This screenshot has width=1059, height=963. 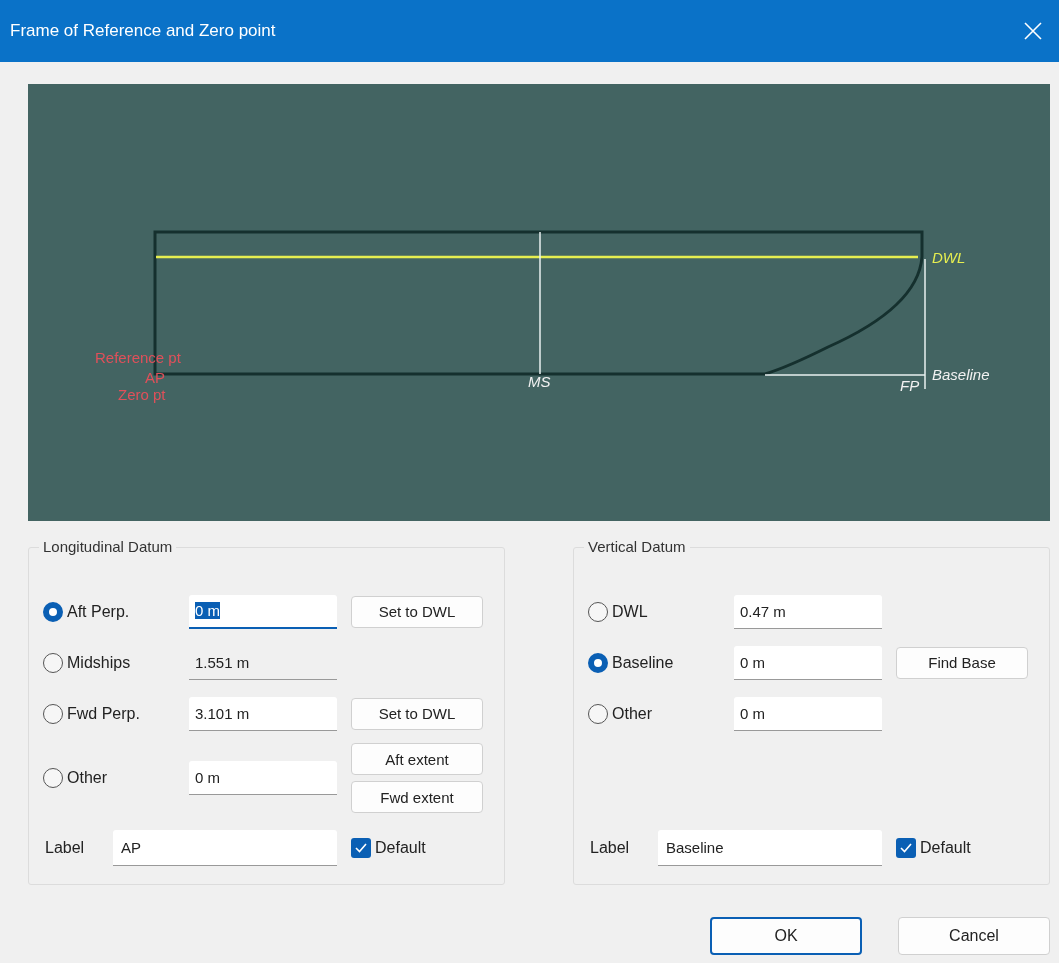 What do you see at coordinates (417, 759) in the screenshot?
I see `action-button: Aft extent` at bounding box center [417, 759].